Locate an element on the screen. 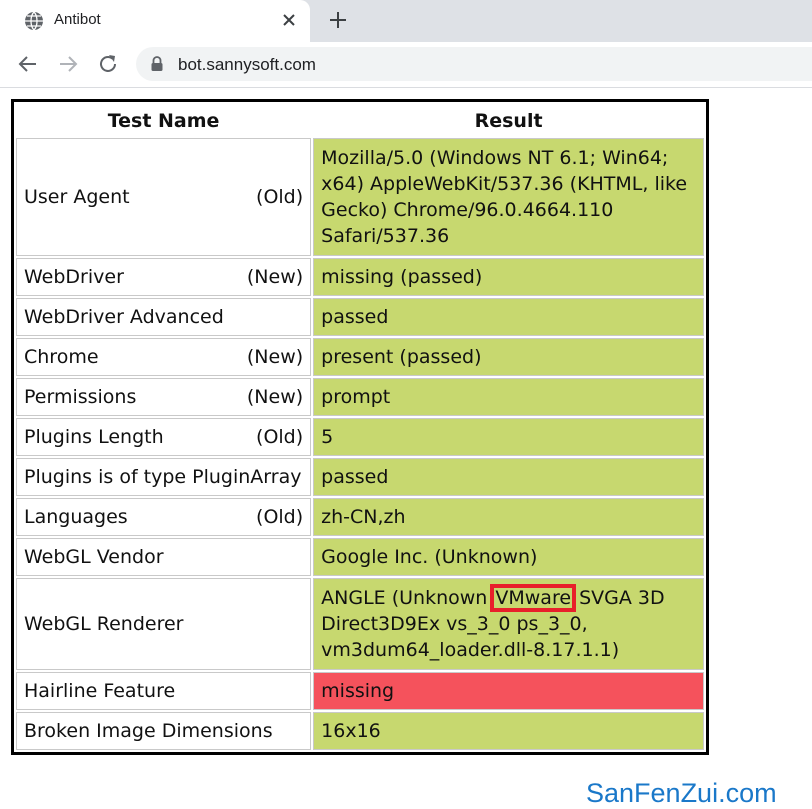  test-name: Chrome is located at coordinates (61, 357).